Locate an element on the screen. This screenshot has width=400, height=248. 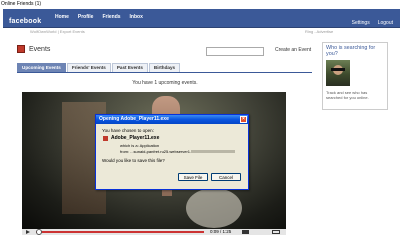
player-controls: 0:09 / 1:25 is located at coordinates (154, 232).